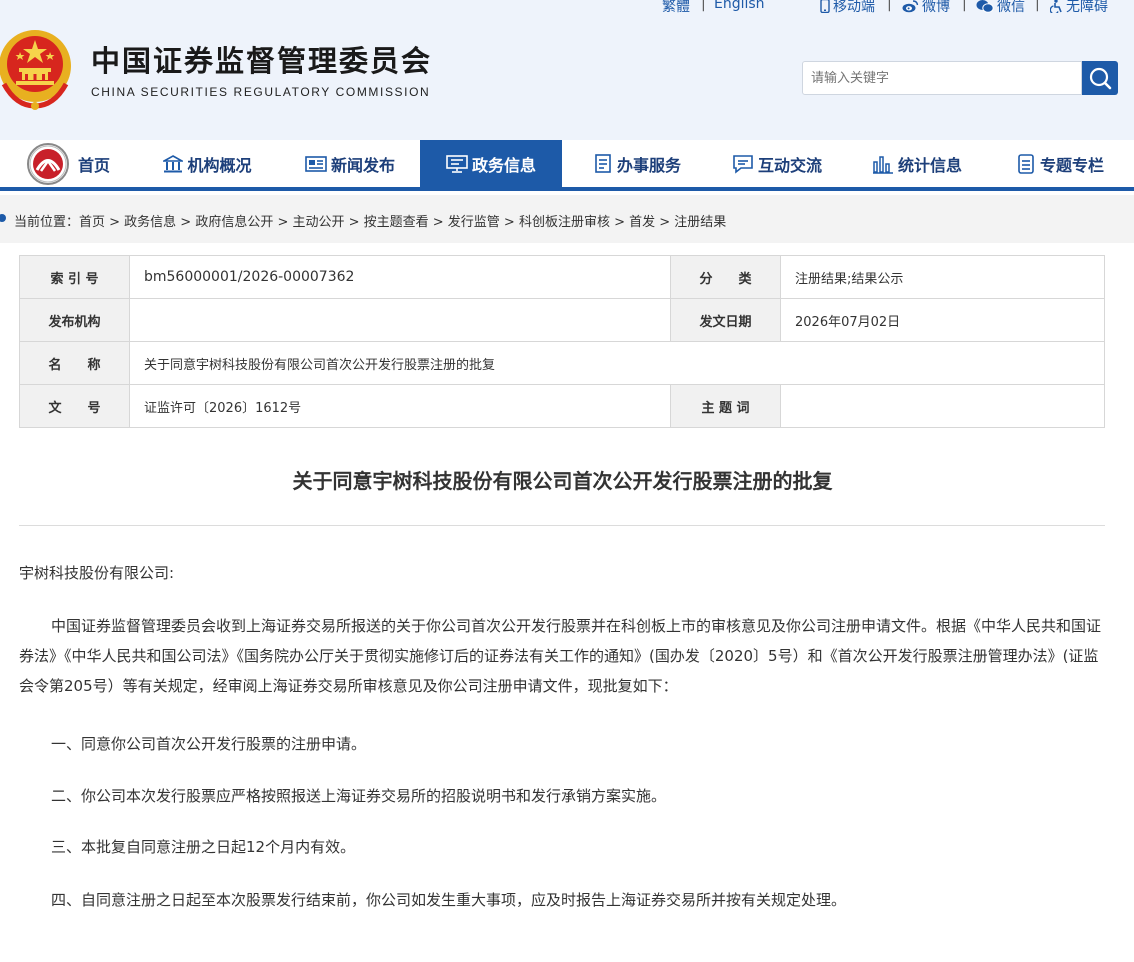  I want to click on wechat-link: 微信, so click(1000, 8).